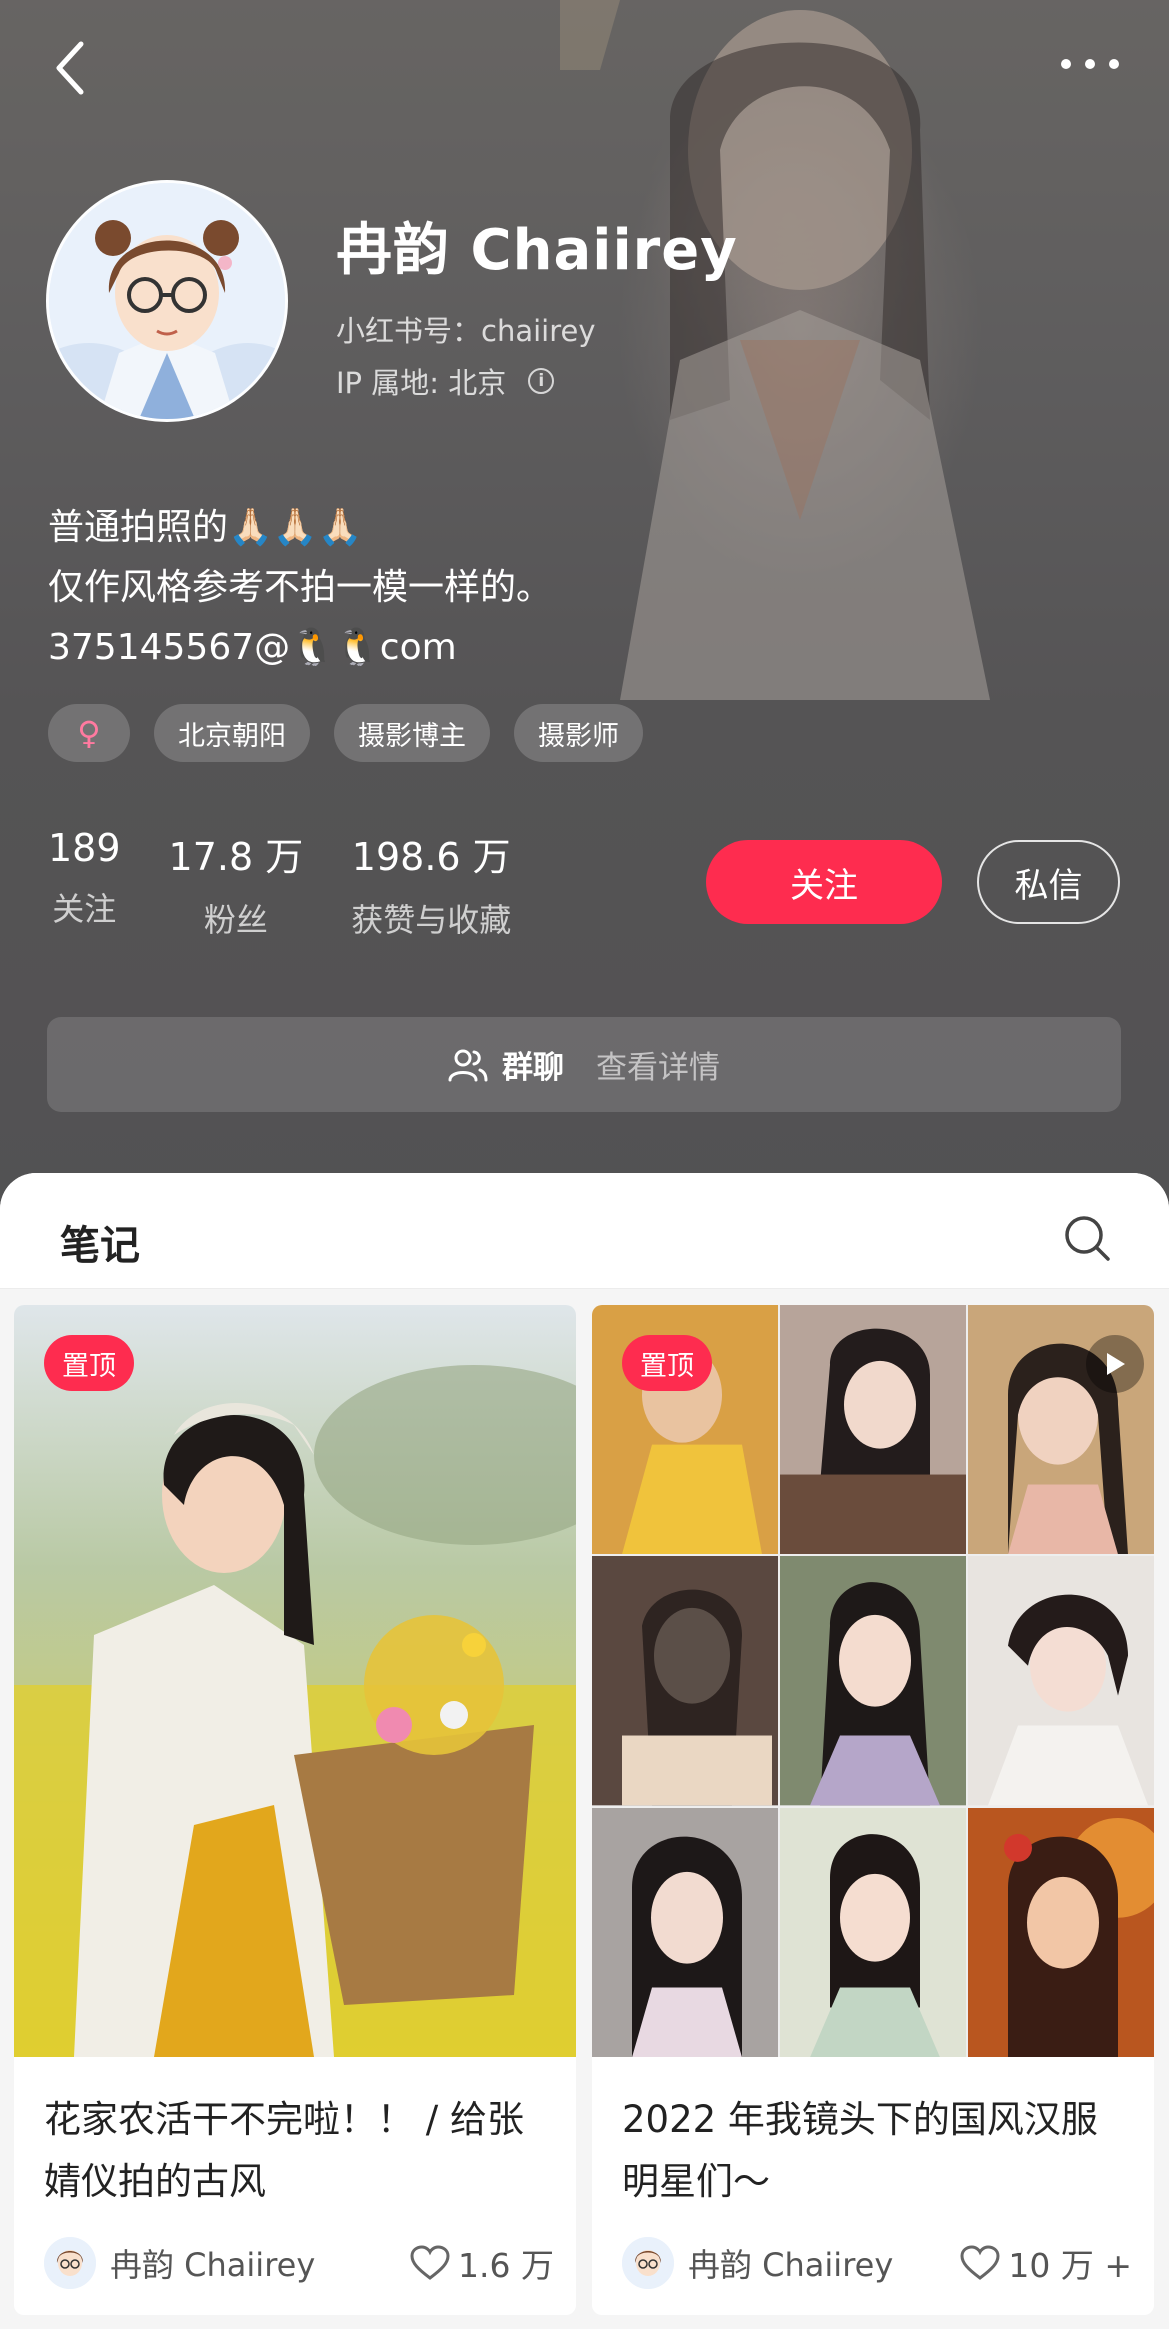  I want to click on message-button: 私信, so click(1048, 882).